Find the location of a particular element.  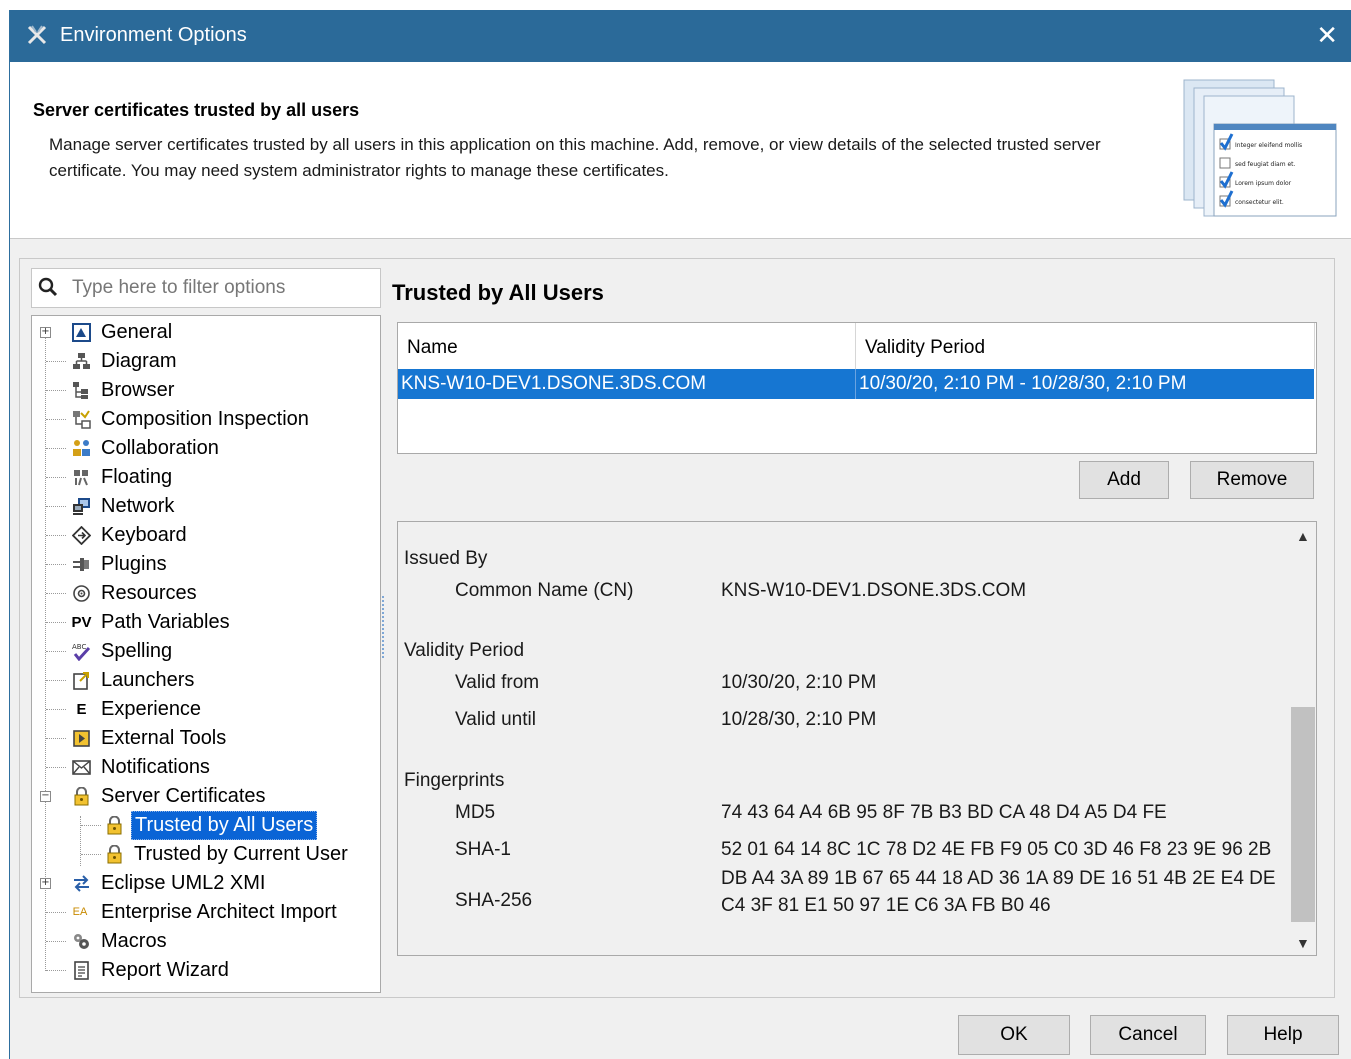

floating-icon is located at coordinates (81, 478).